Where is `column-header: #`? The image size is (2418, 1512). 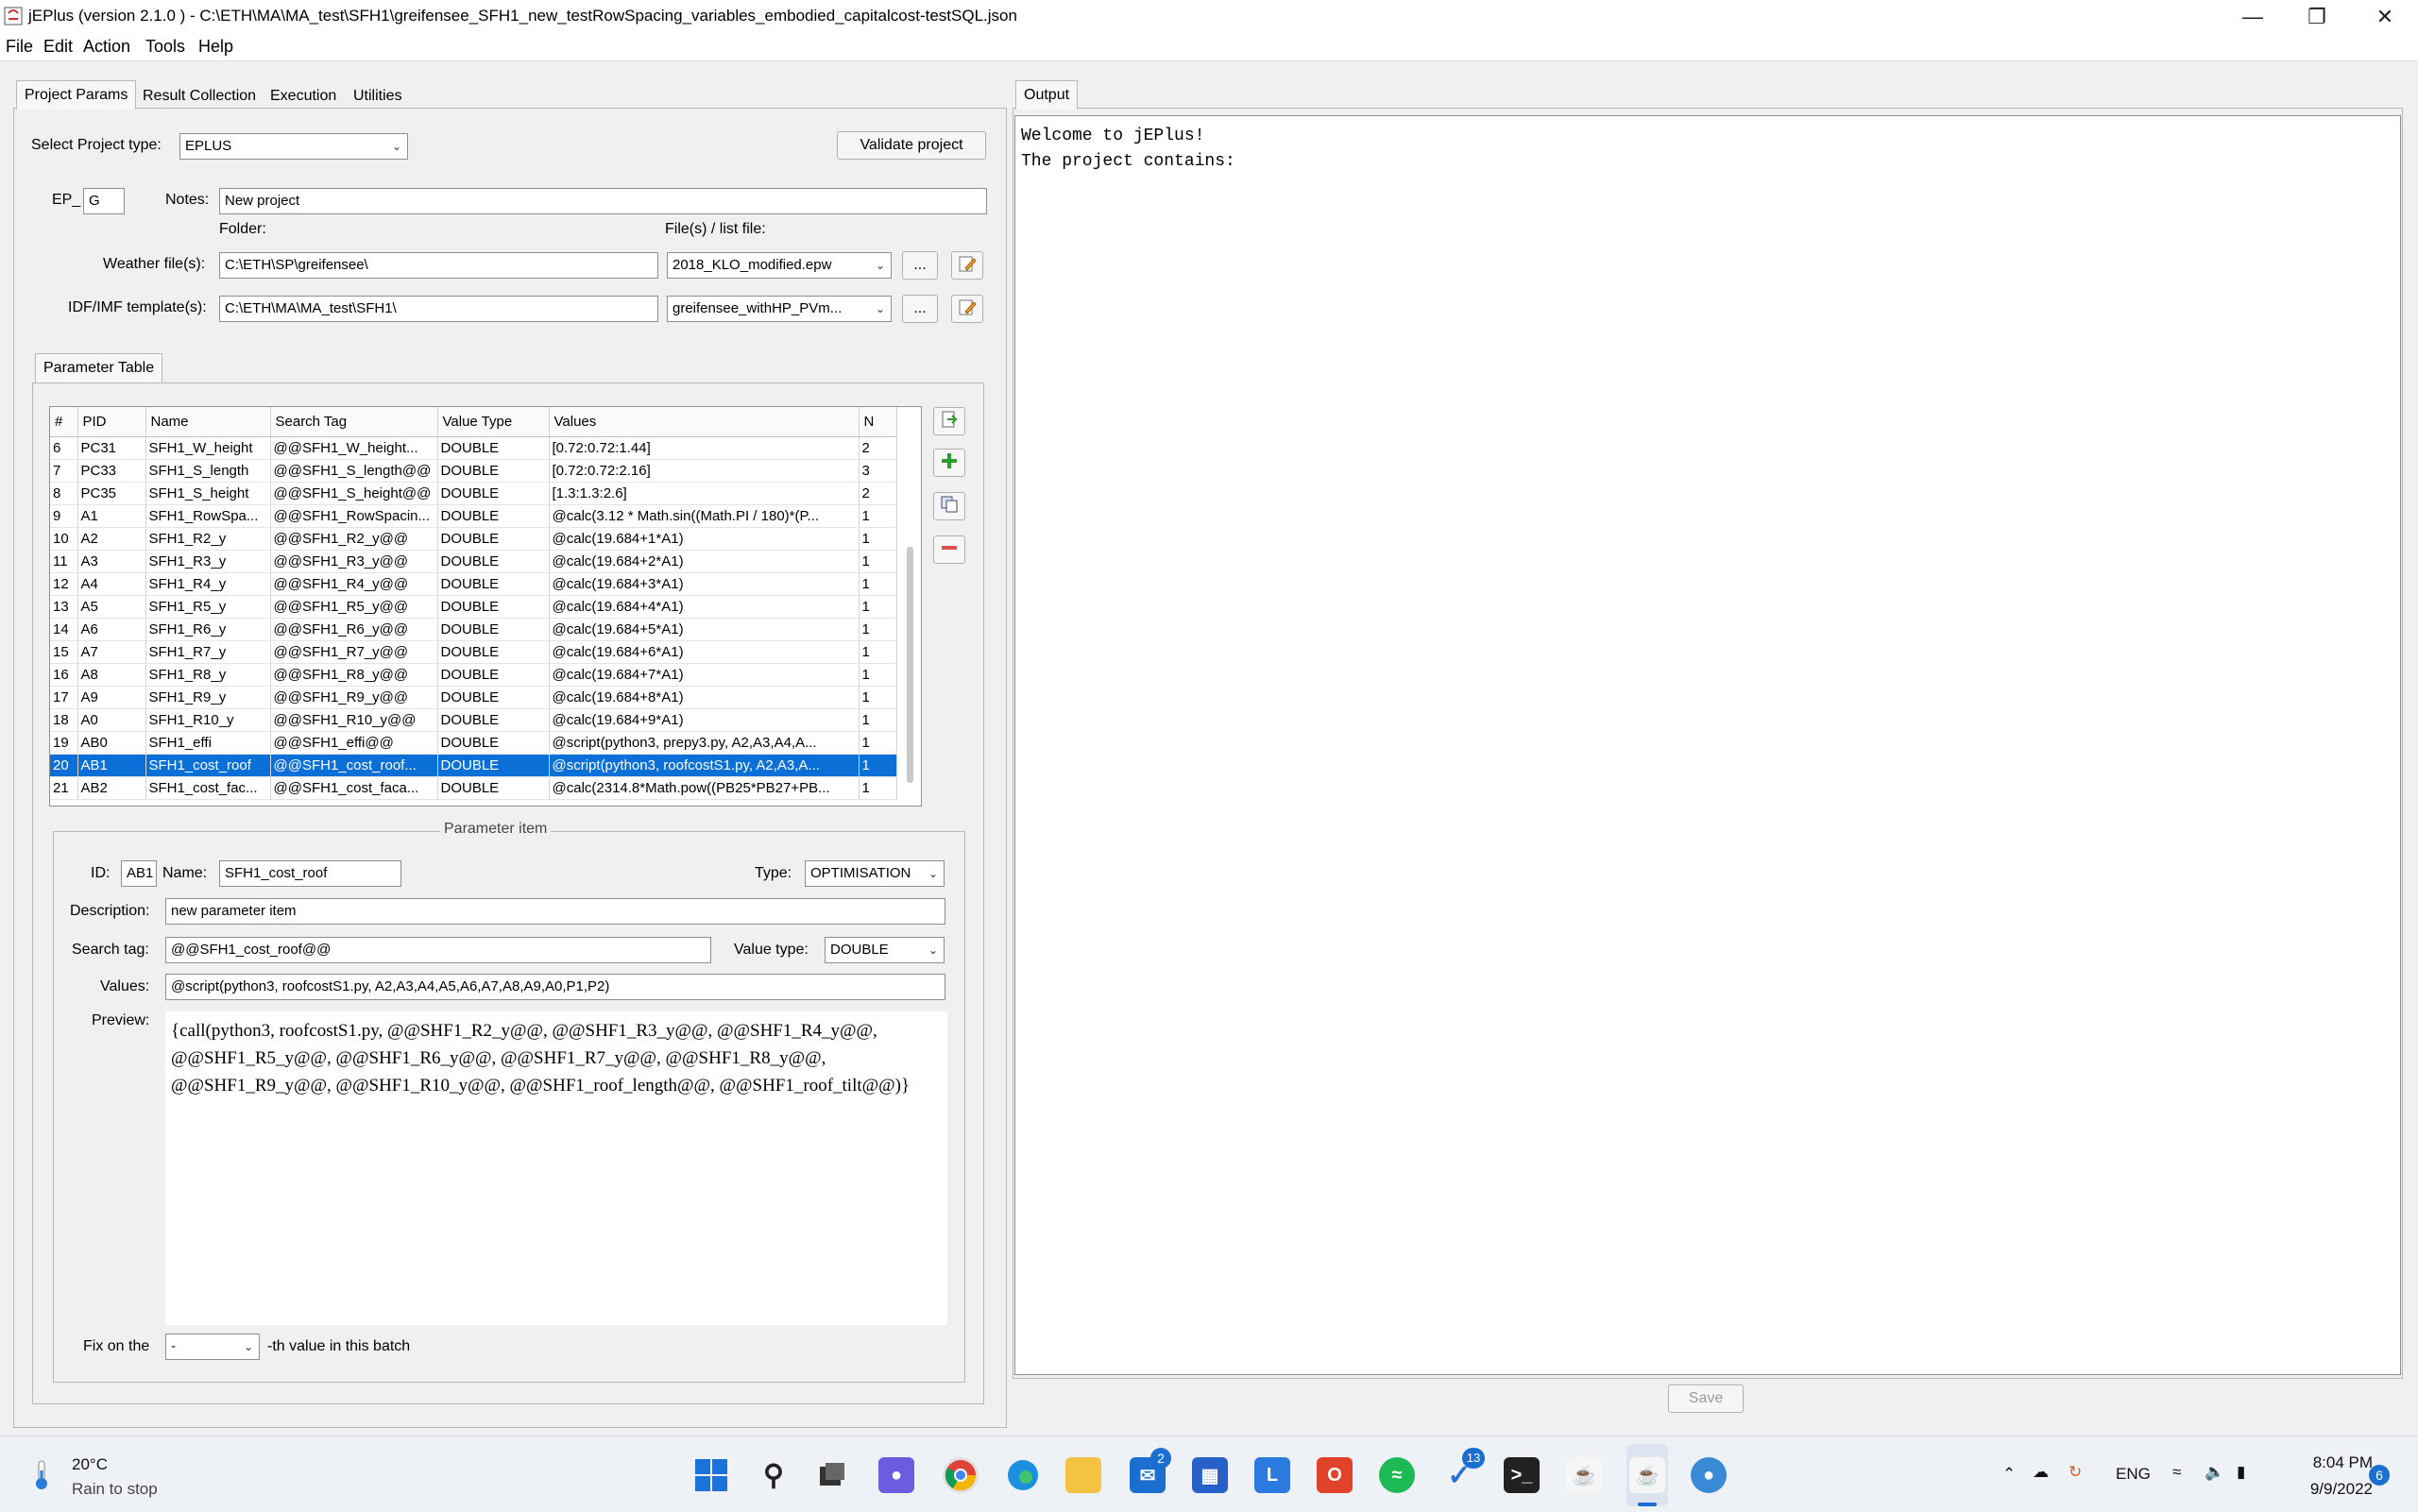
column-header: # is located at coordinates (64, 422).